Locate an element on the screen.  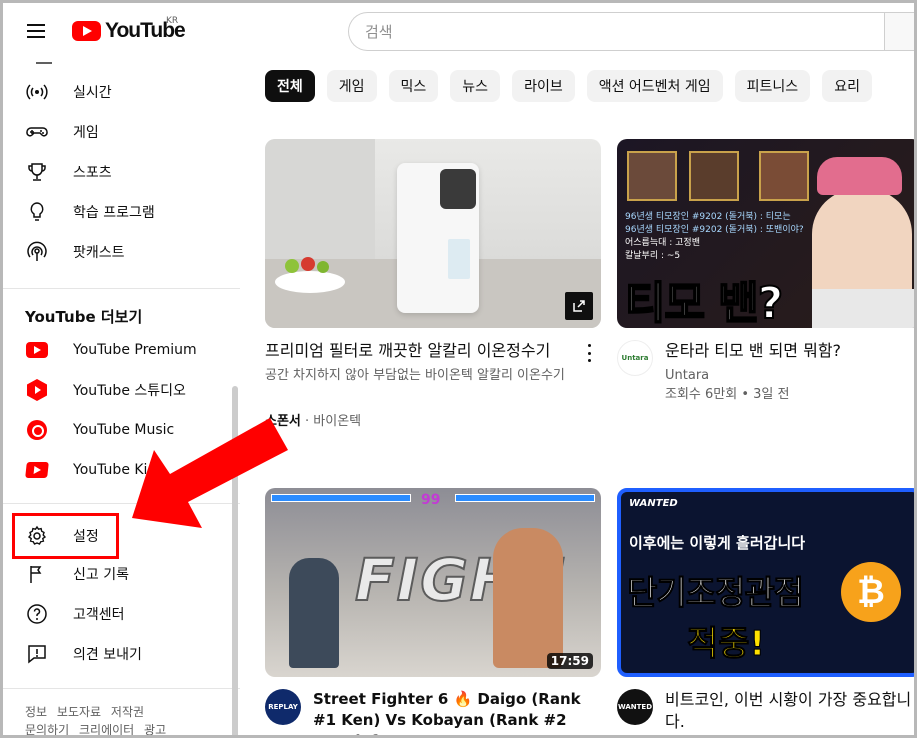
youtube-logo-icon is located at coordinates (86, 31).